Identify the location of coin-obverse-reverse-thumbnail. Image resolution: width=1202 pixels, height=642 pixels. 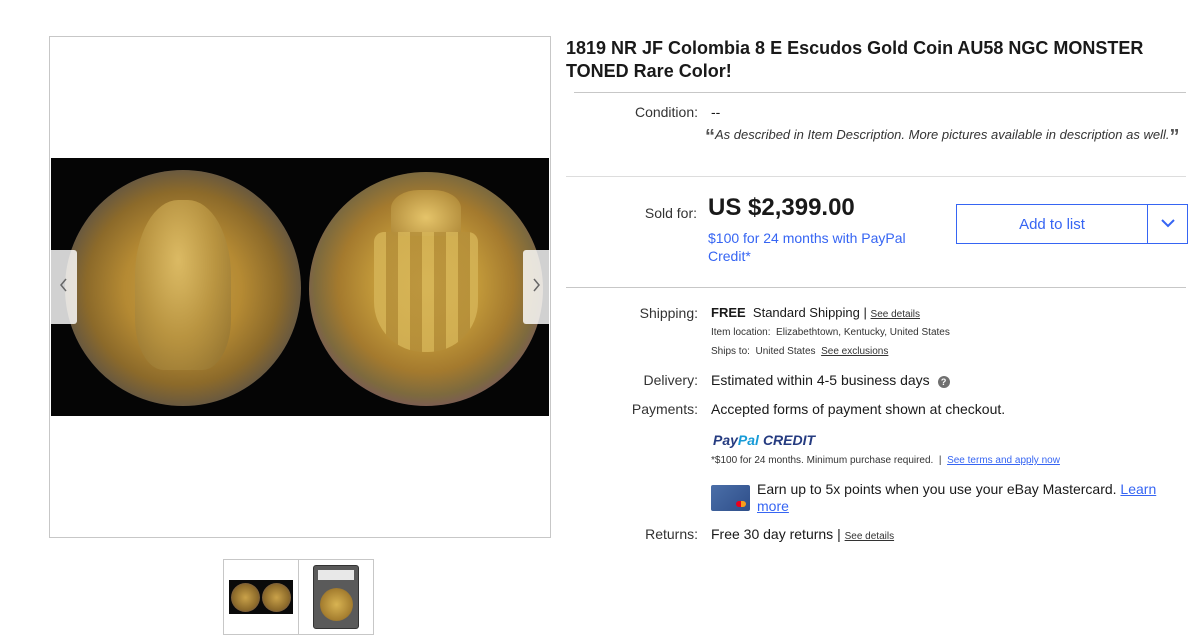
(261, 597).